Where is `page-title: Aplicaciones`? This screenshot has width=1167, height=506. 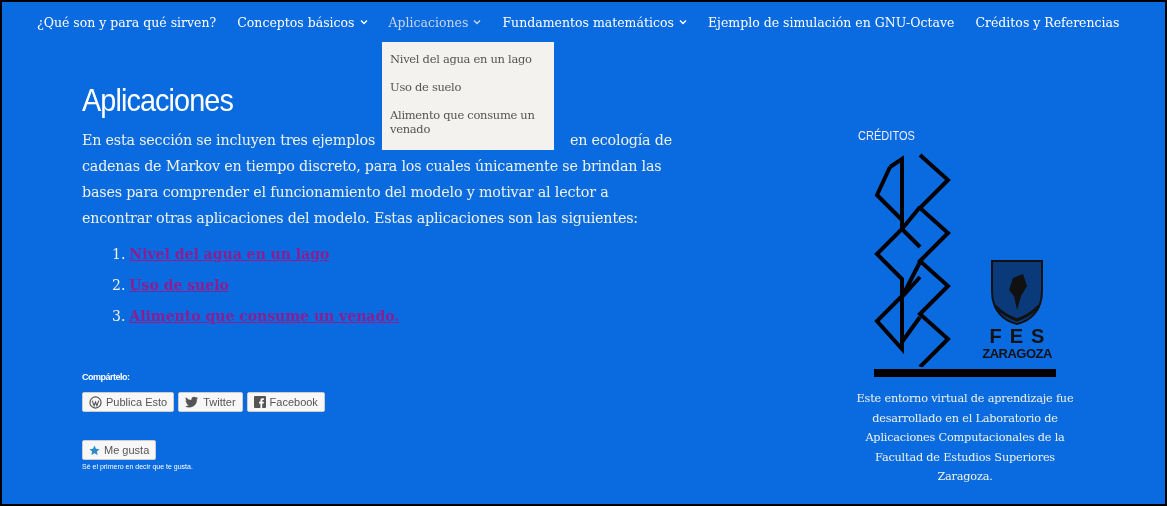 page-title: Aplicaciones is located at coordinates (157, 100).